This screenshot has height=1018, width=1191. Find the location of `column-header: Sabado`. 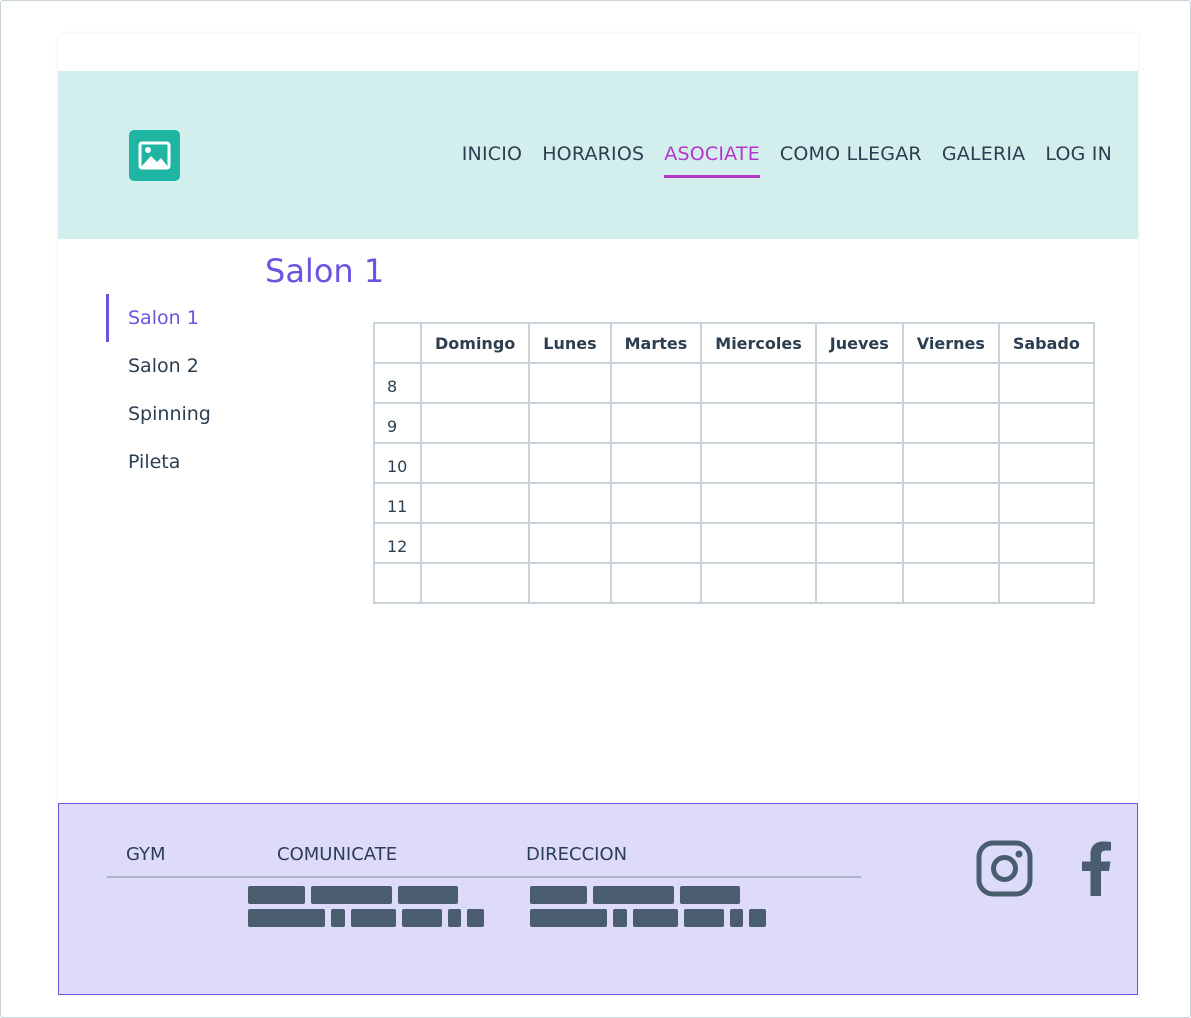

column-header: Sabado is located at coordinates (1046, 343).